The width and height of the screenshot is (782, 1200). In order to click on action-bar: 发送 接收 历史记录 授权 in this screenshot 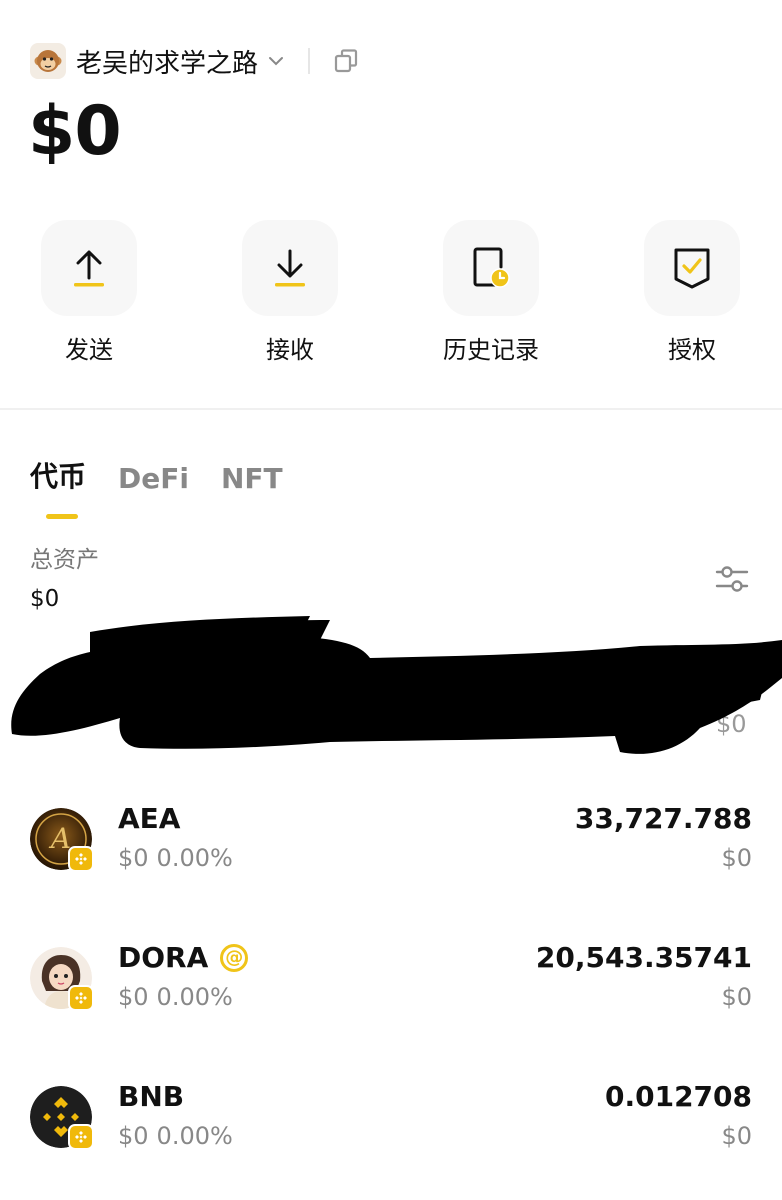, I will do `click(391, 295)`.